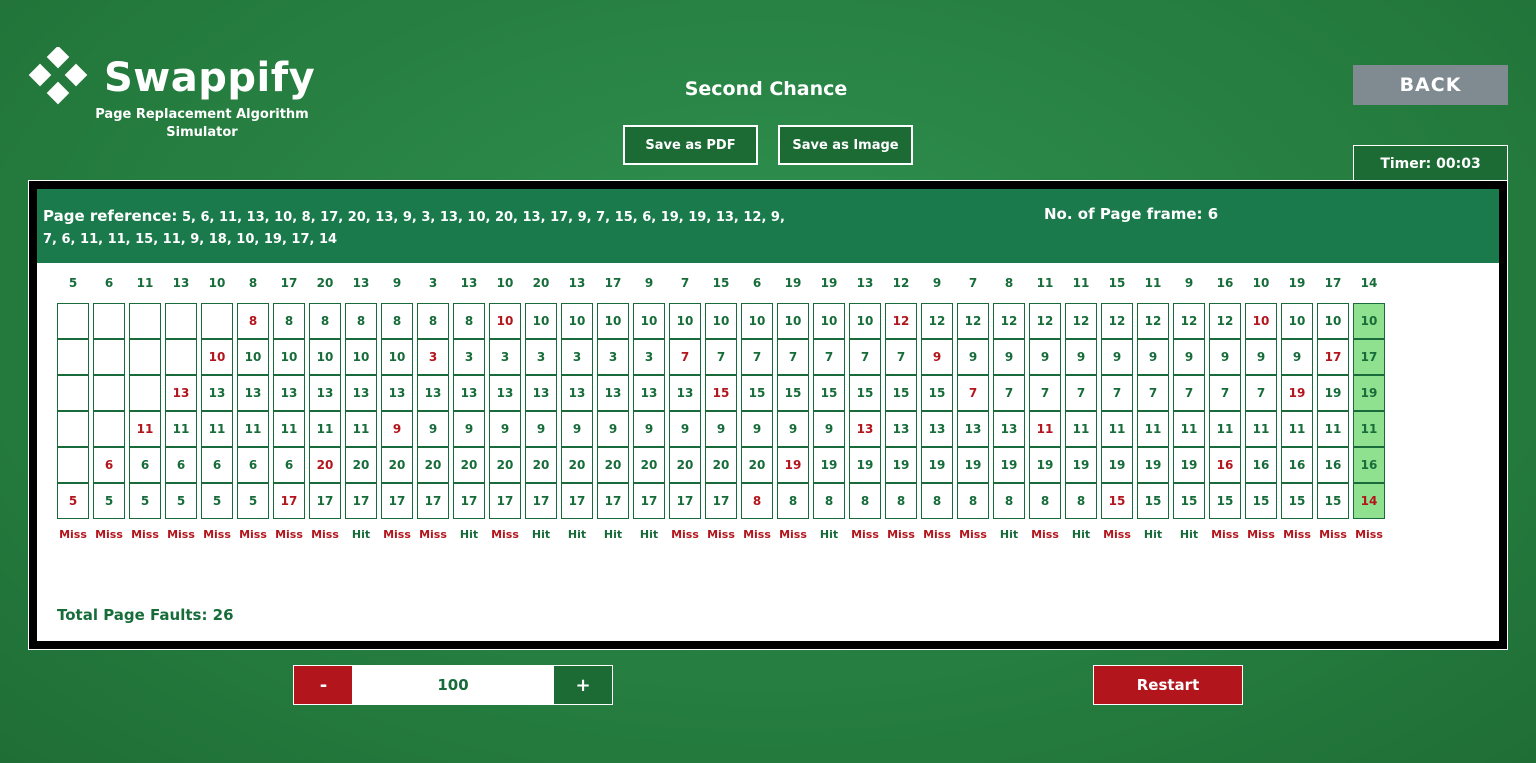 Image resolution: width=1536 pixels, height=763 pixels. Describe the element at coordinates (541, 283) in the screenshot. I see `reference-value: 20` at that location.